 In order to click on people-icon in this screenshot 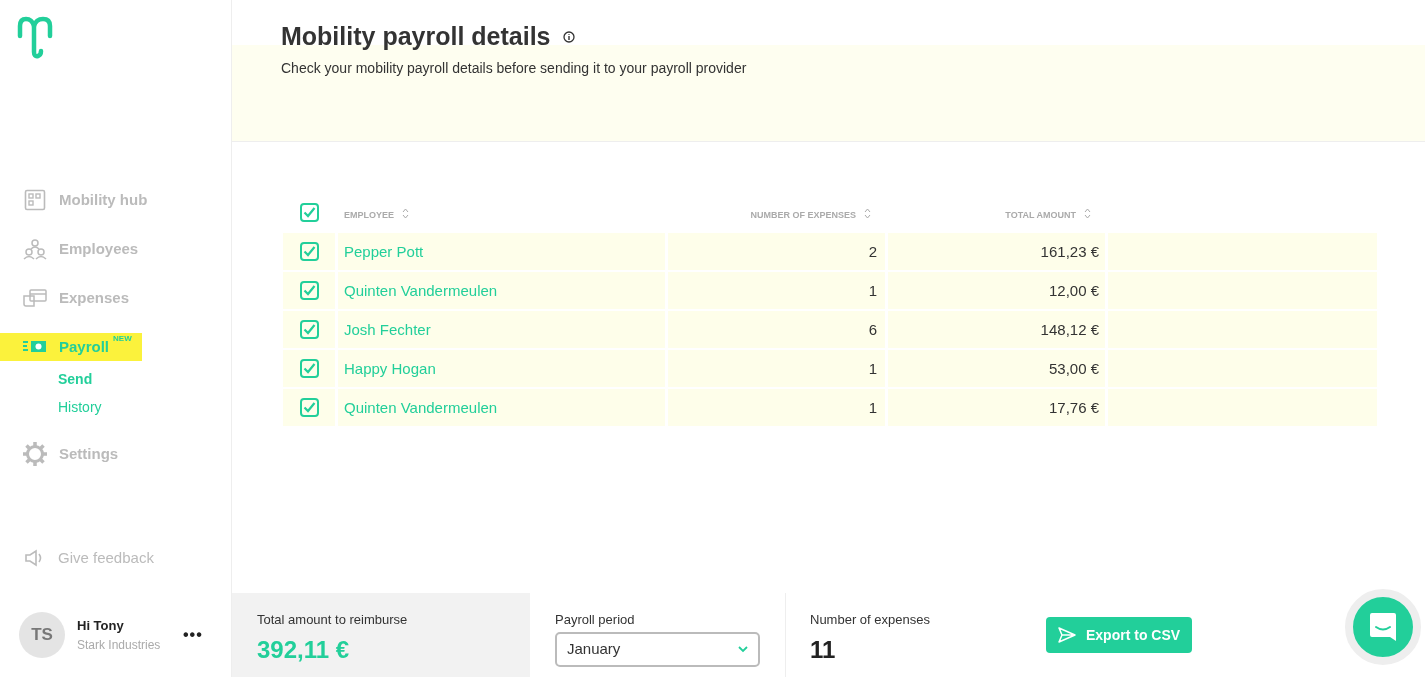, I will do `click(35, 249)`.